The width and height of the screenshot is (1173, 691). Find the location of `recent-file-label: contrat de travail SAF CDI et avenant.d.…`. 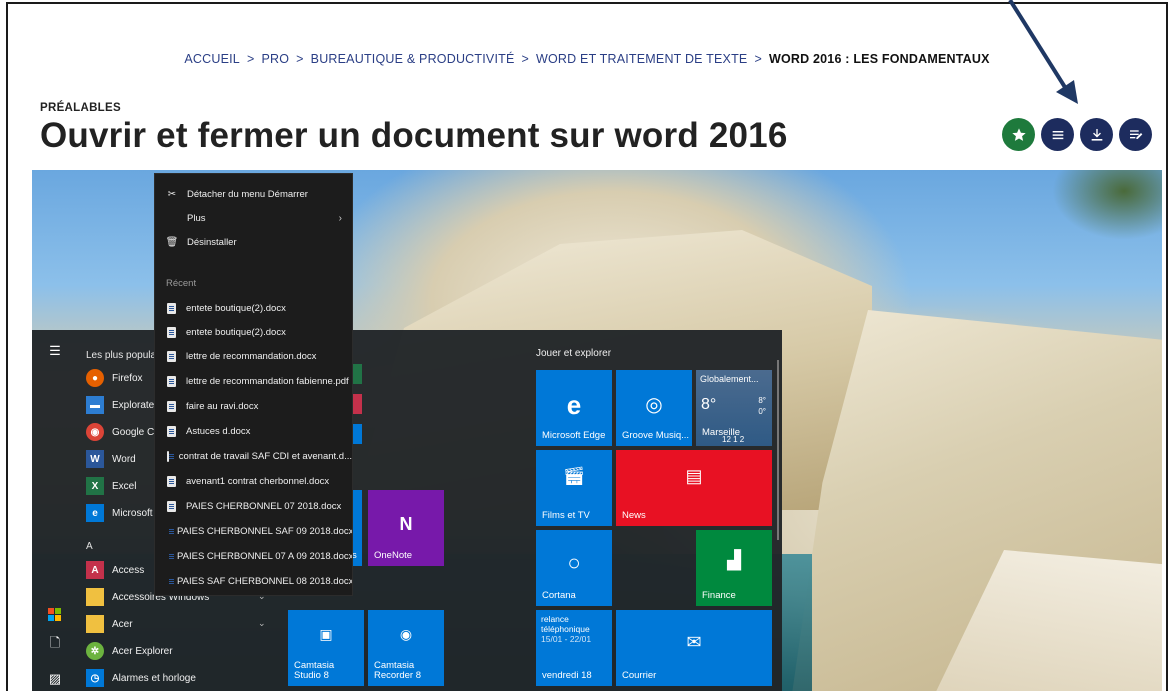

recent-file-label: contrat de travail SAF CDI et avenant.d.… is located at coordinates (265, 456).